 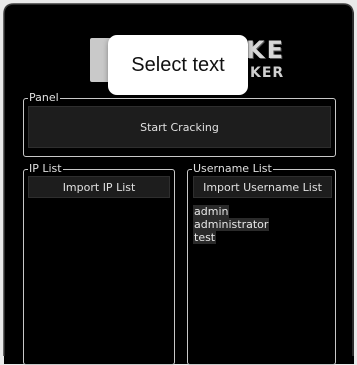 I want to click on import-username-list-button: Import Username List, so click(x=262, y=187).